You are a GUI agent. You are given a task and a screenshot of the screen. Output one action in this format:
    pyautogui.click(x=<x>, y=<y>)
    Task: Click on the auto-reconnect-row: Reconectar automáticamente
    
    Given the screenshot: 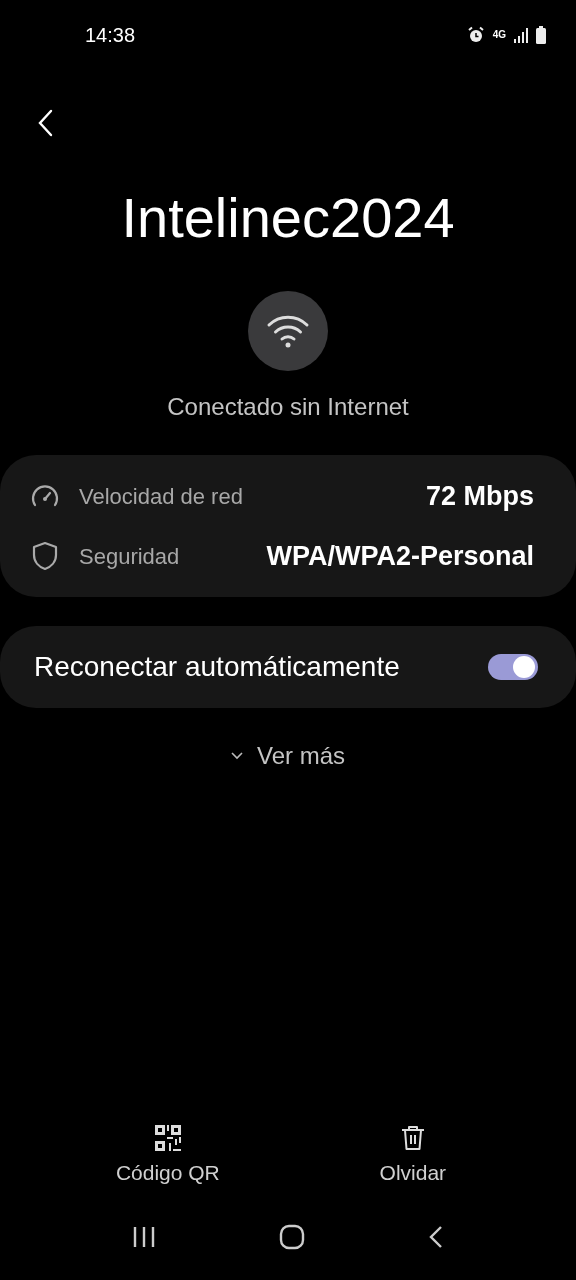 What is the action you would take?
    pyautogui.click(x=288, y=667)
    